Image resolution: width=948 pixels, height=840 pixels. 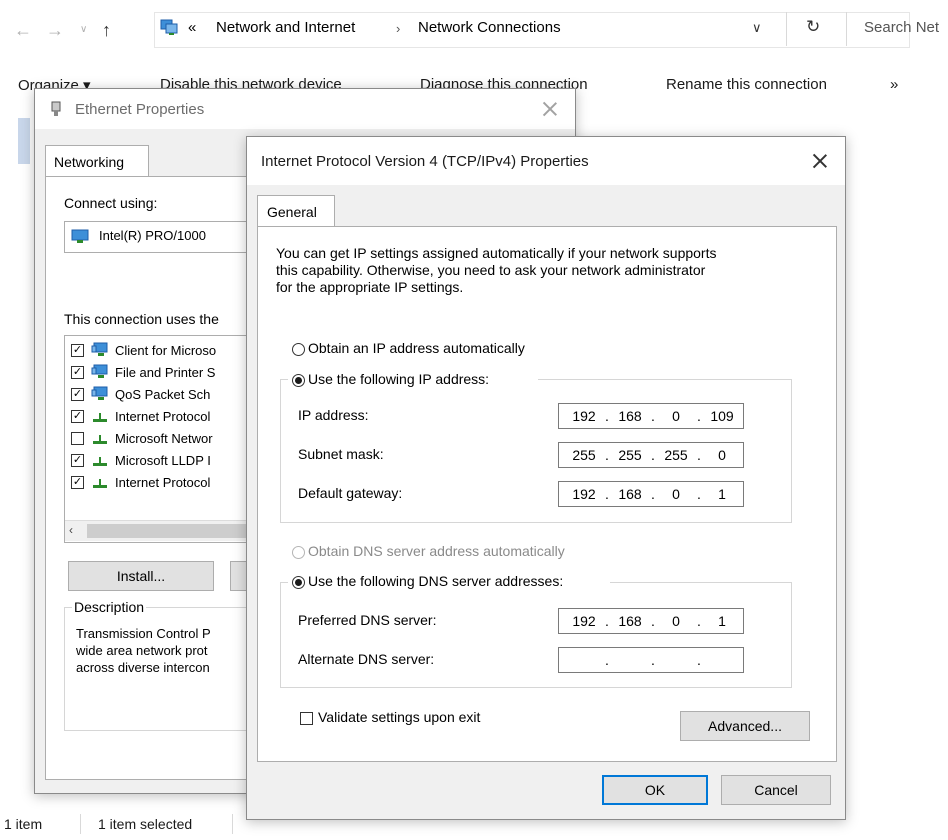 I want to click on ip-address-label: IP address:, so click(x=333, y=415).